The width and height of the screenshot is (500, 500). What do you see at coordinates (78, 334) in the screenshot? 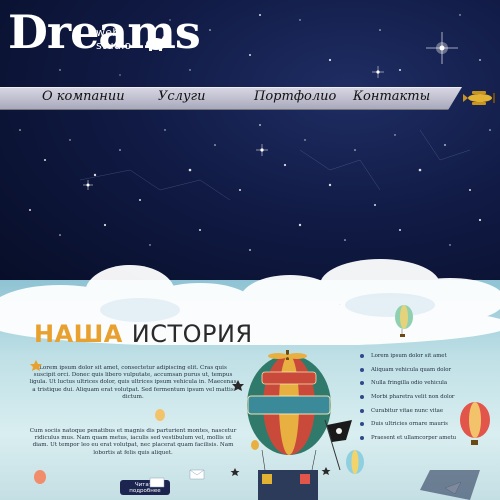
I see `title-part-our: НАША` at bounding box center [78, 334].